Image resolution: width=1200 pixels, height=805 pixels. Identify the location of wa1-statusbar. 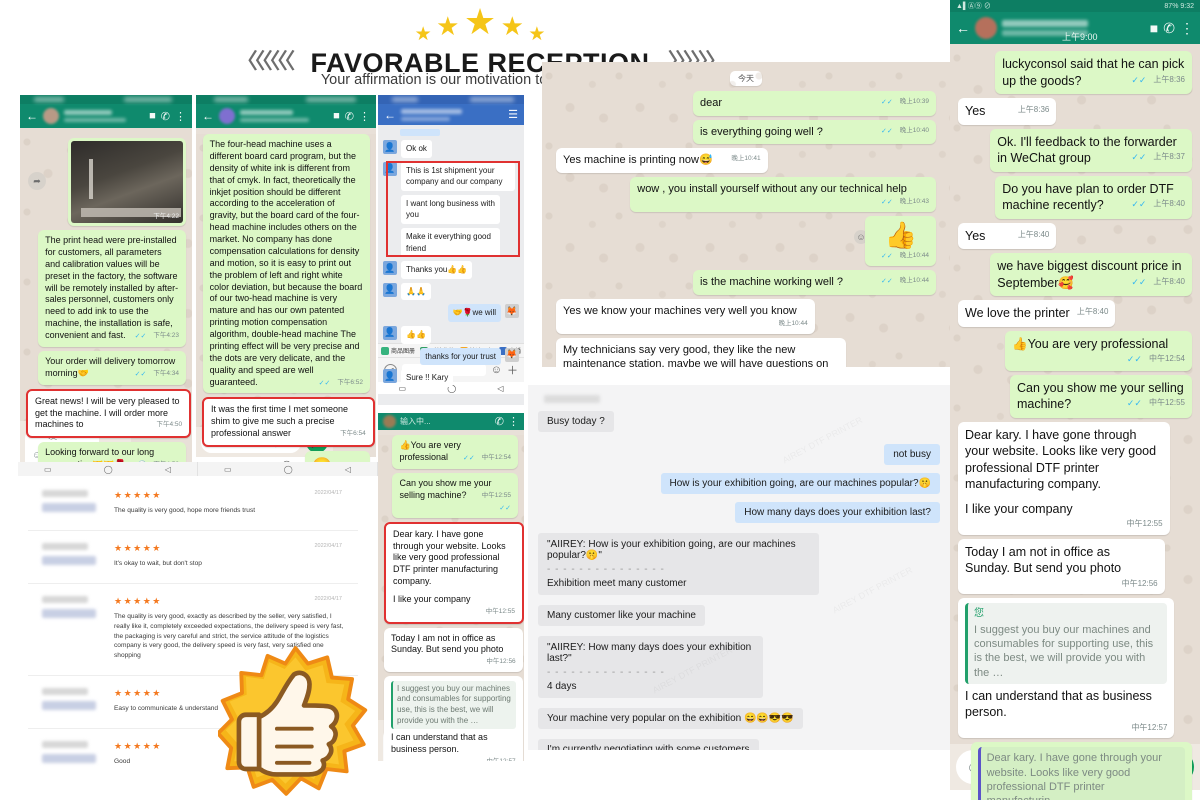
(106, 99).